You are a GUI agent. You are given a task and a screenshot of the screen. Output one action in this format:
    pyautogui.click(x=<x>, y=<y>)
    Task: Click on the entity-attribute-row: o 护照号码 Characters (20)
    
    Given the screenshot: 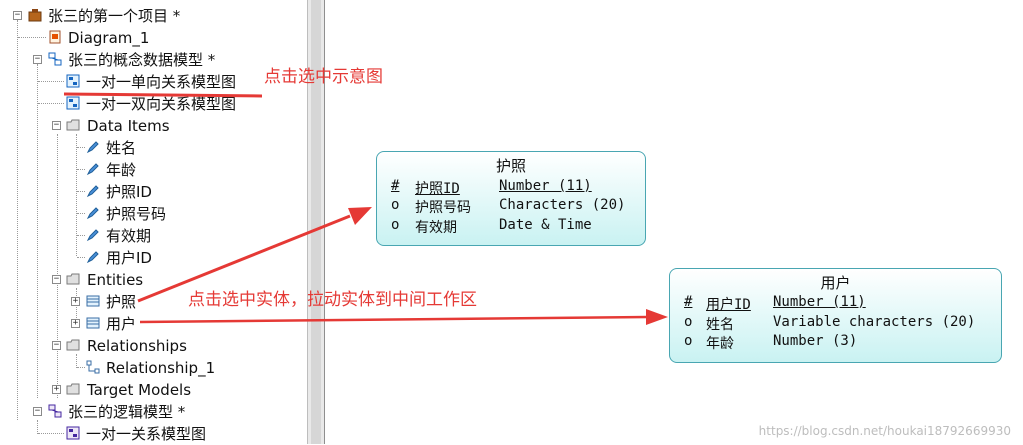 What is the action you would take?
    pyautogui.click(x=508, y=206)
    